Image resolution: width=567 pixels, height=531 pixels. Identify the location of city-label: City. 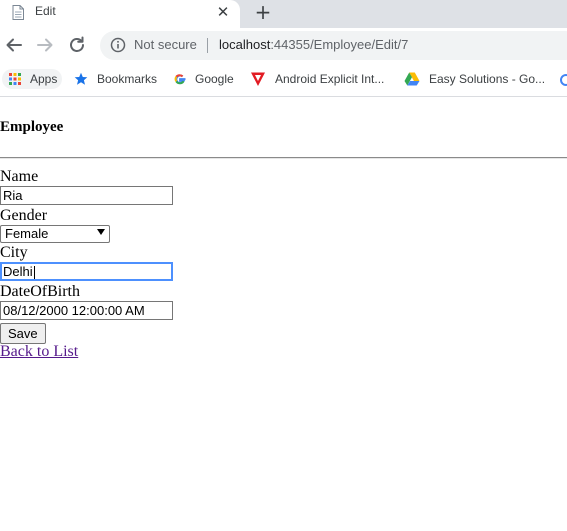
(14, 252).